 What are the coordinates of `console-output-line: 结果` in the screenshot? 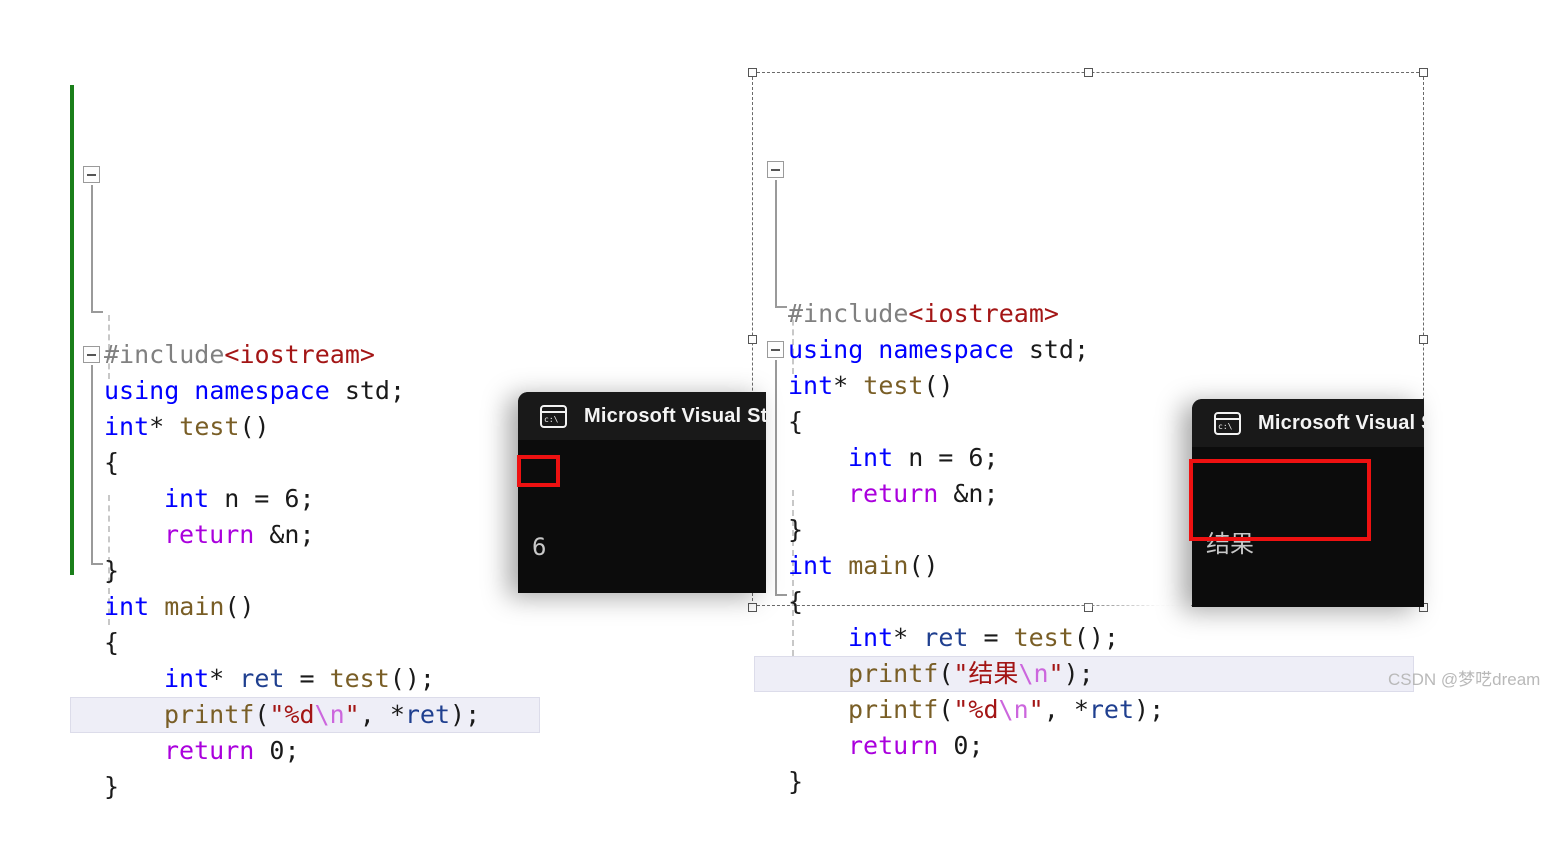 It's located at (1230, 544).